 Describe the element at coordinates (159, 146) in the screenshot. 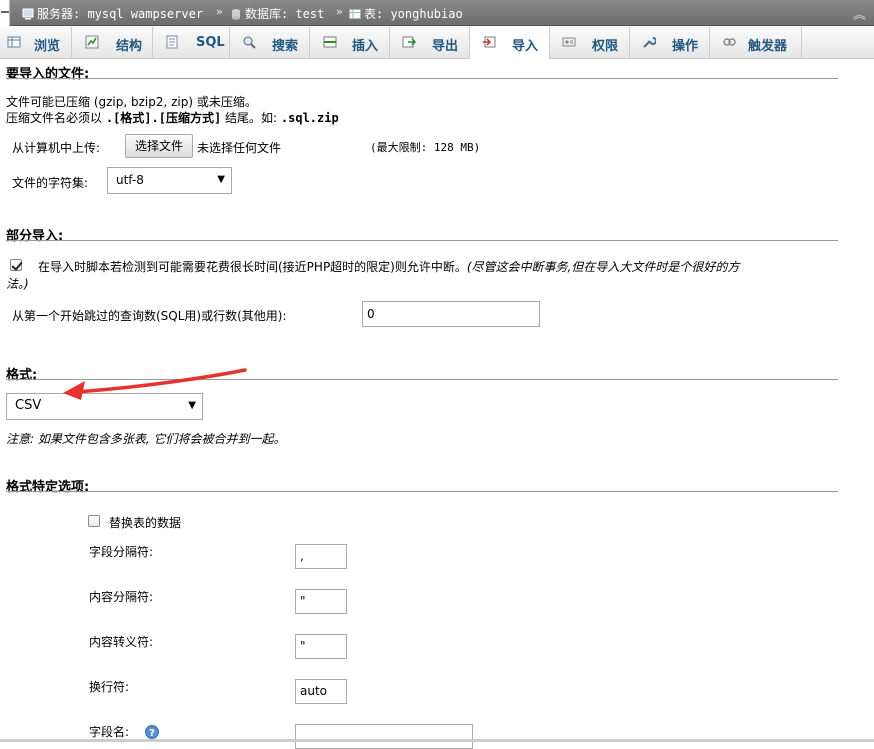

I see `choose-file-button: 选择文件` at that location.